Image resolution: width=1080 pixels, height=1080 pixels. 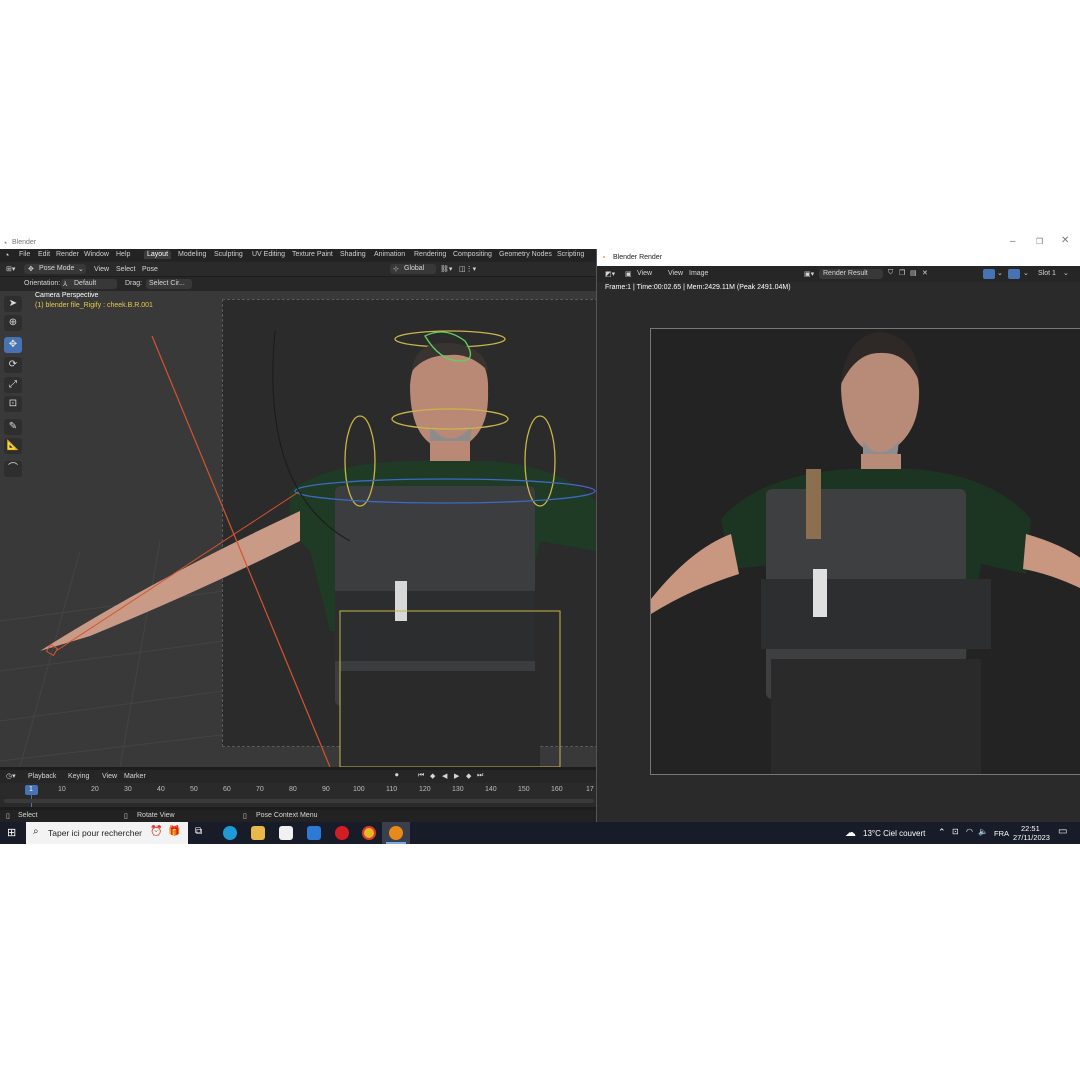 I want to click on tab-shading: Shading, so click(x=353, y=254).